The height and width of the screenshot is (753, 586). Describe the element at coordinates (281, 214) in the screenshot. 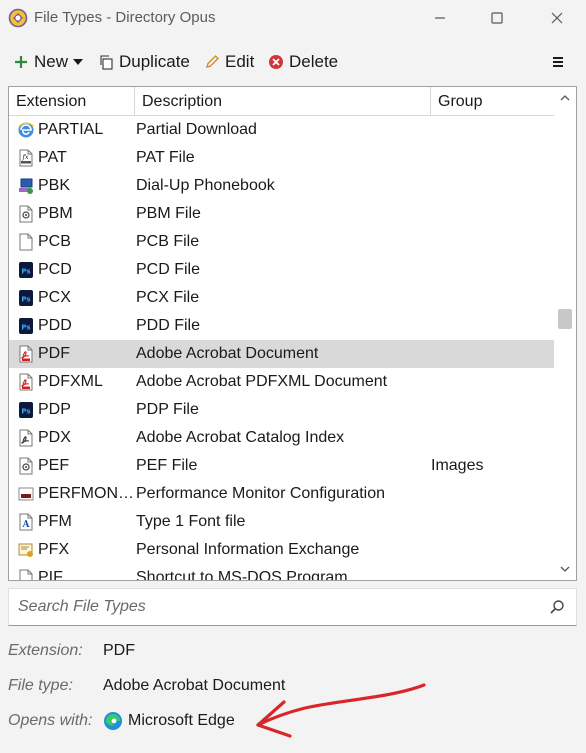

I see `table-row: PBM PBM File` at that location.